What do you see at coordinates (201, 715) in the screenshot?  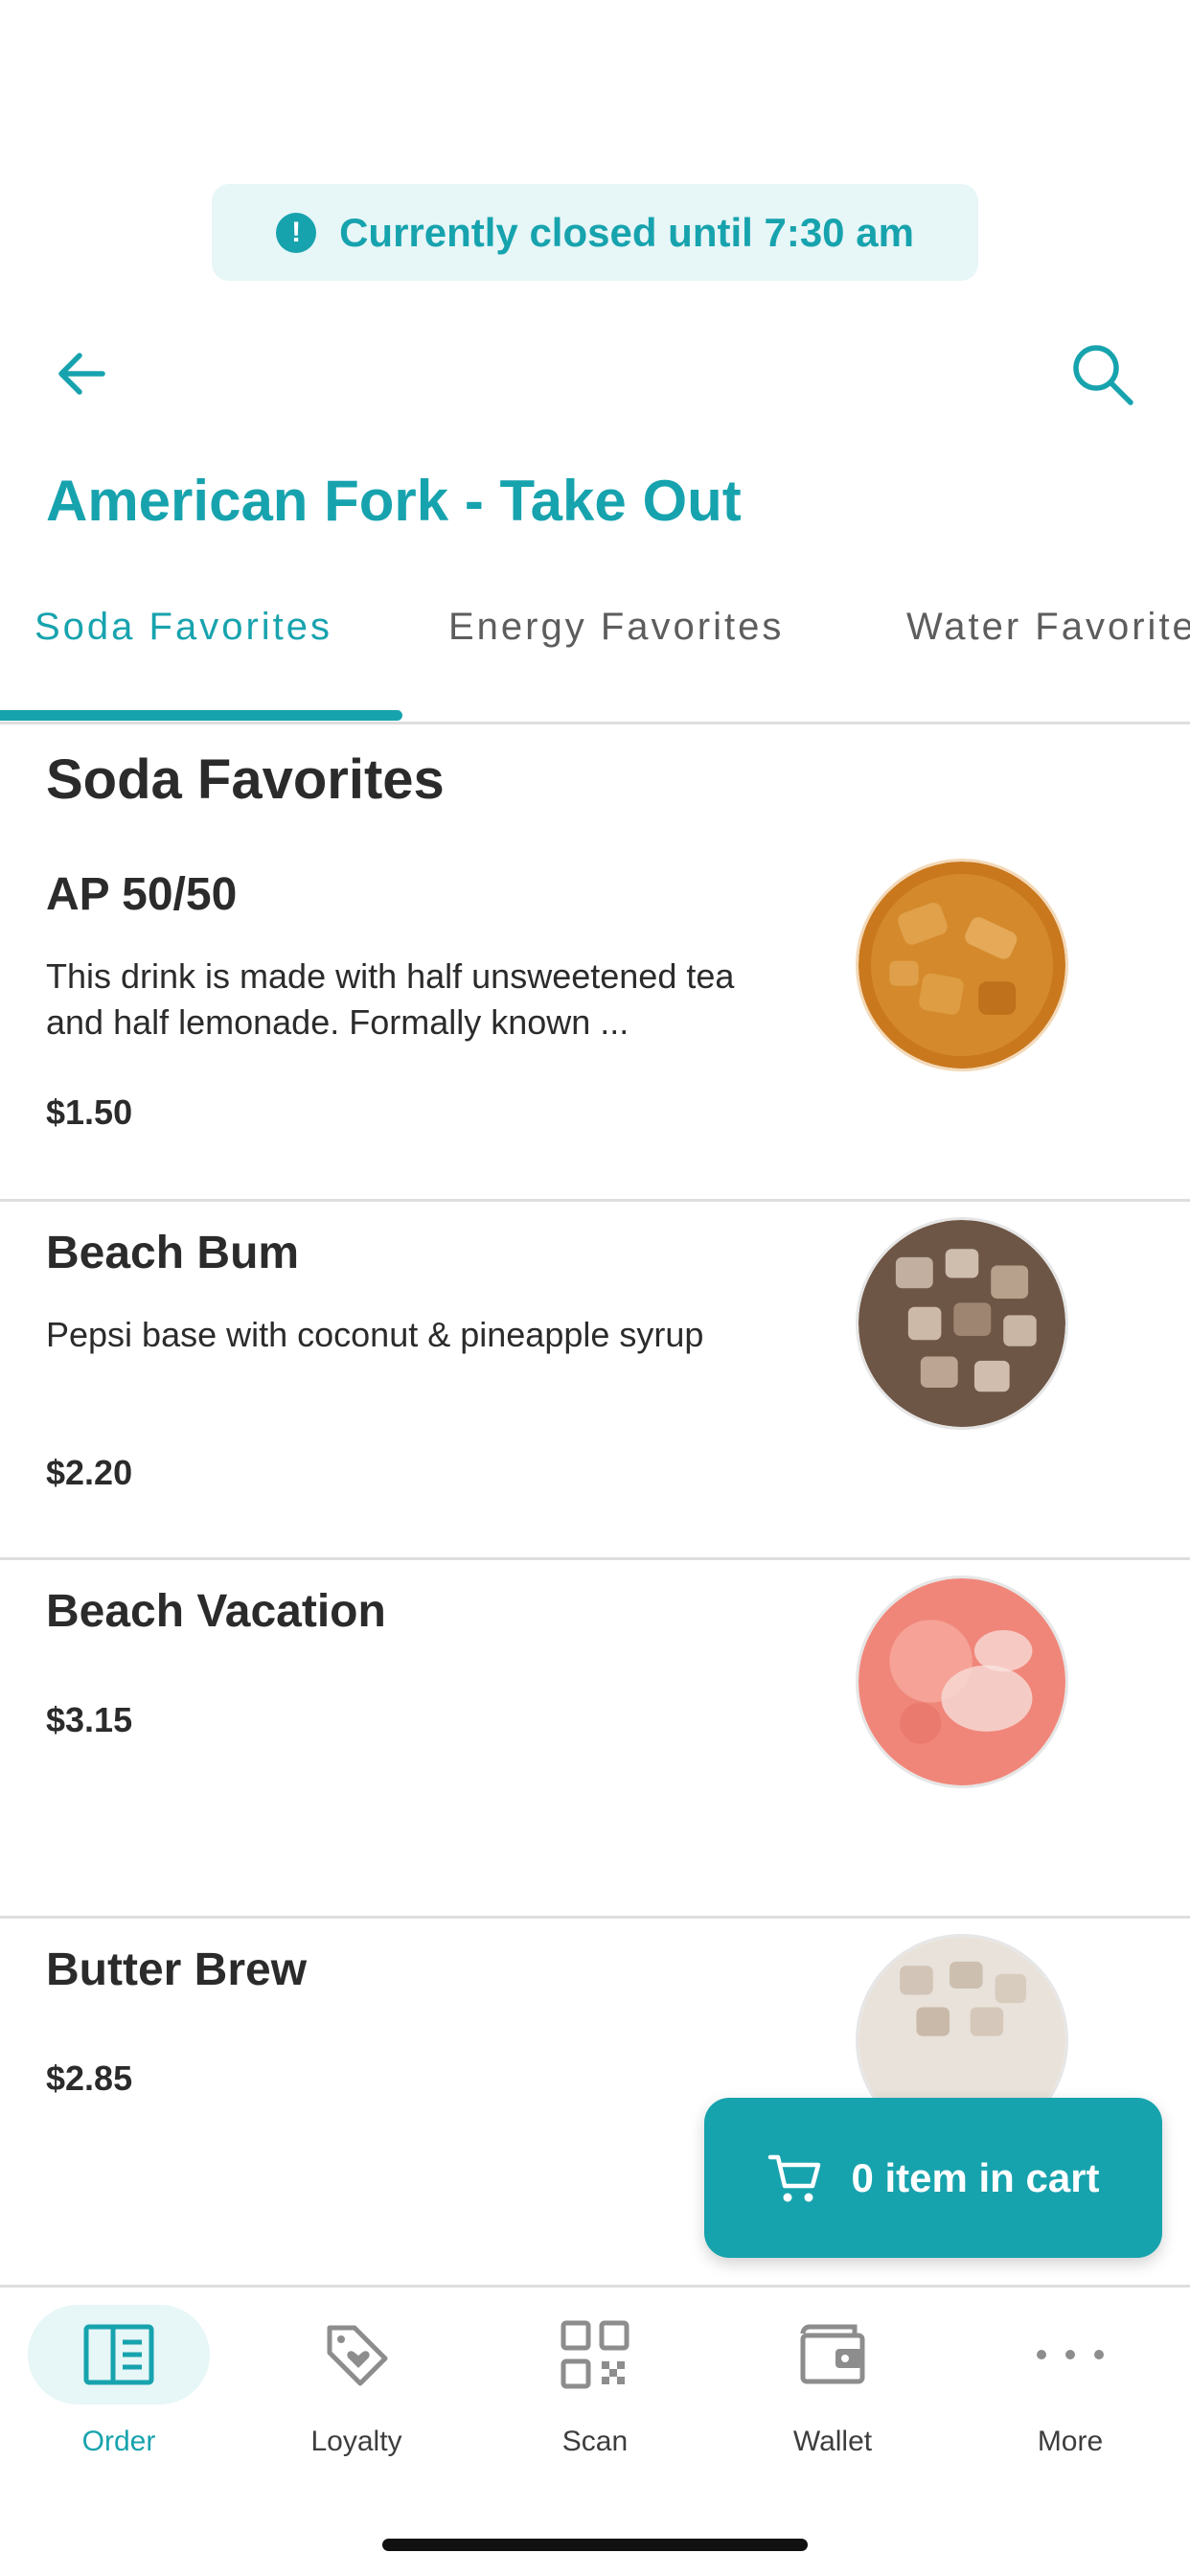 I see `active-tab-indicator` at bounding box center [201, 715].